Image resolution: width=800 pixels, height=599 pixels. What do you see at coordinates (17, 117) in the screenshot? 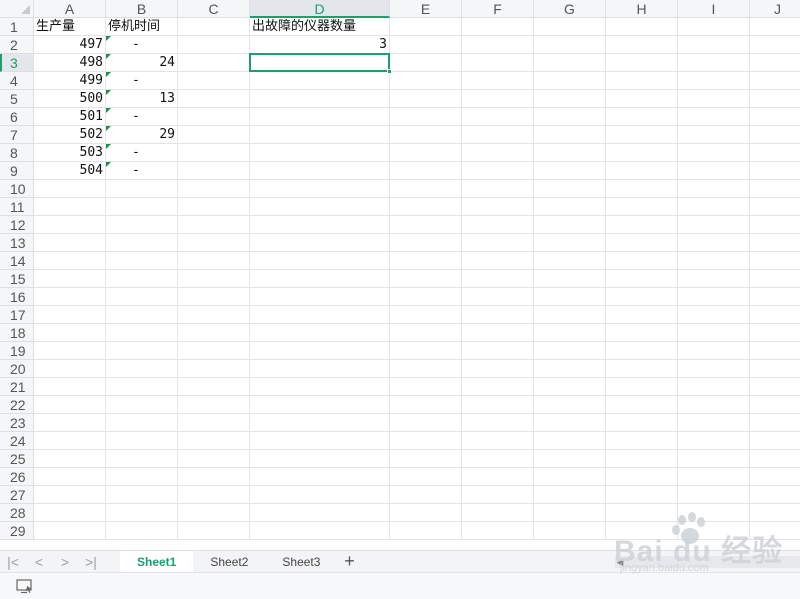
I see `row-header: 6` at bounding box center [17, 117].